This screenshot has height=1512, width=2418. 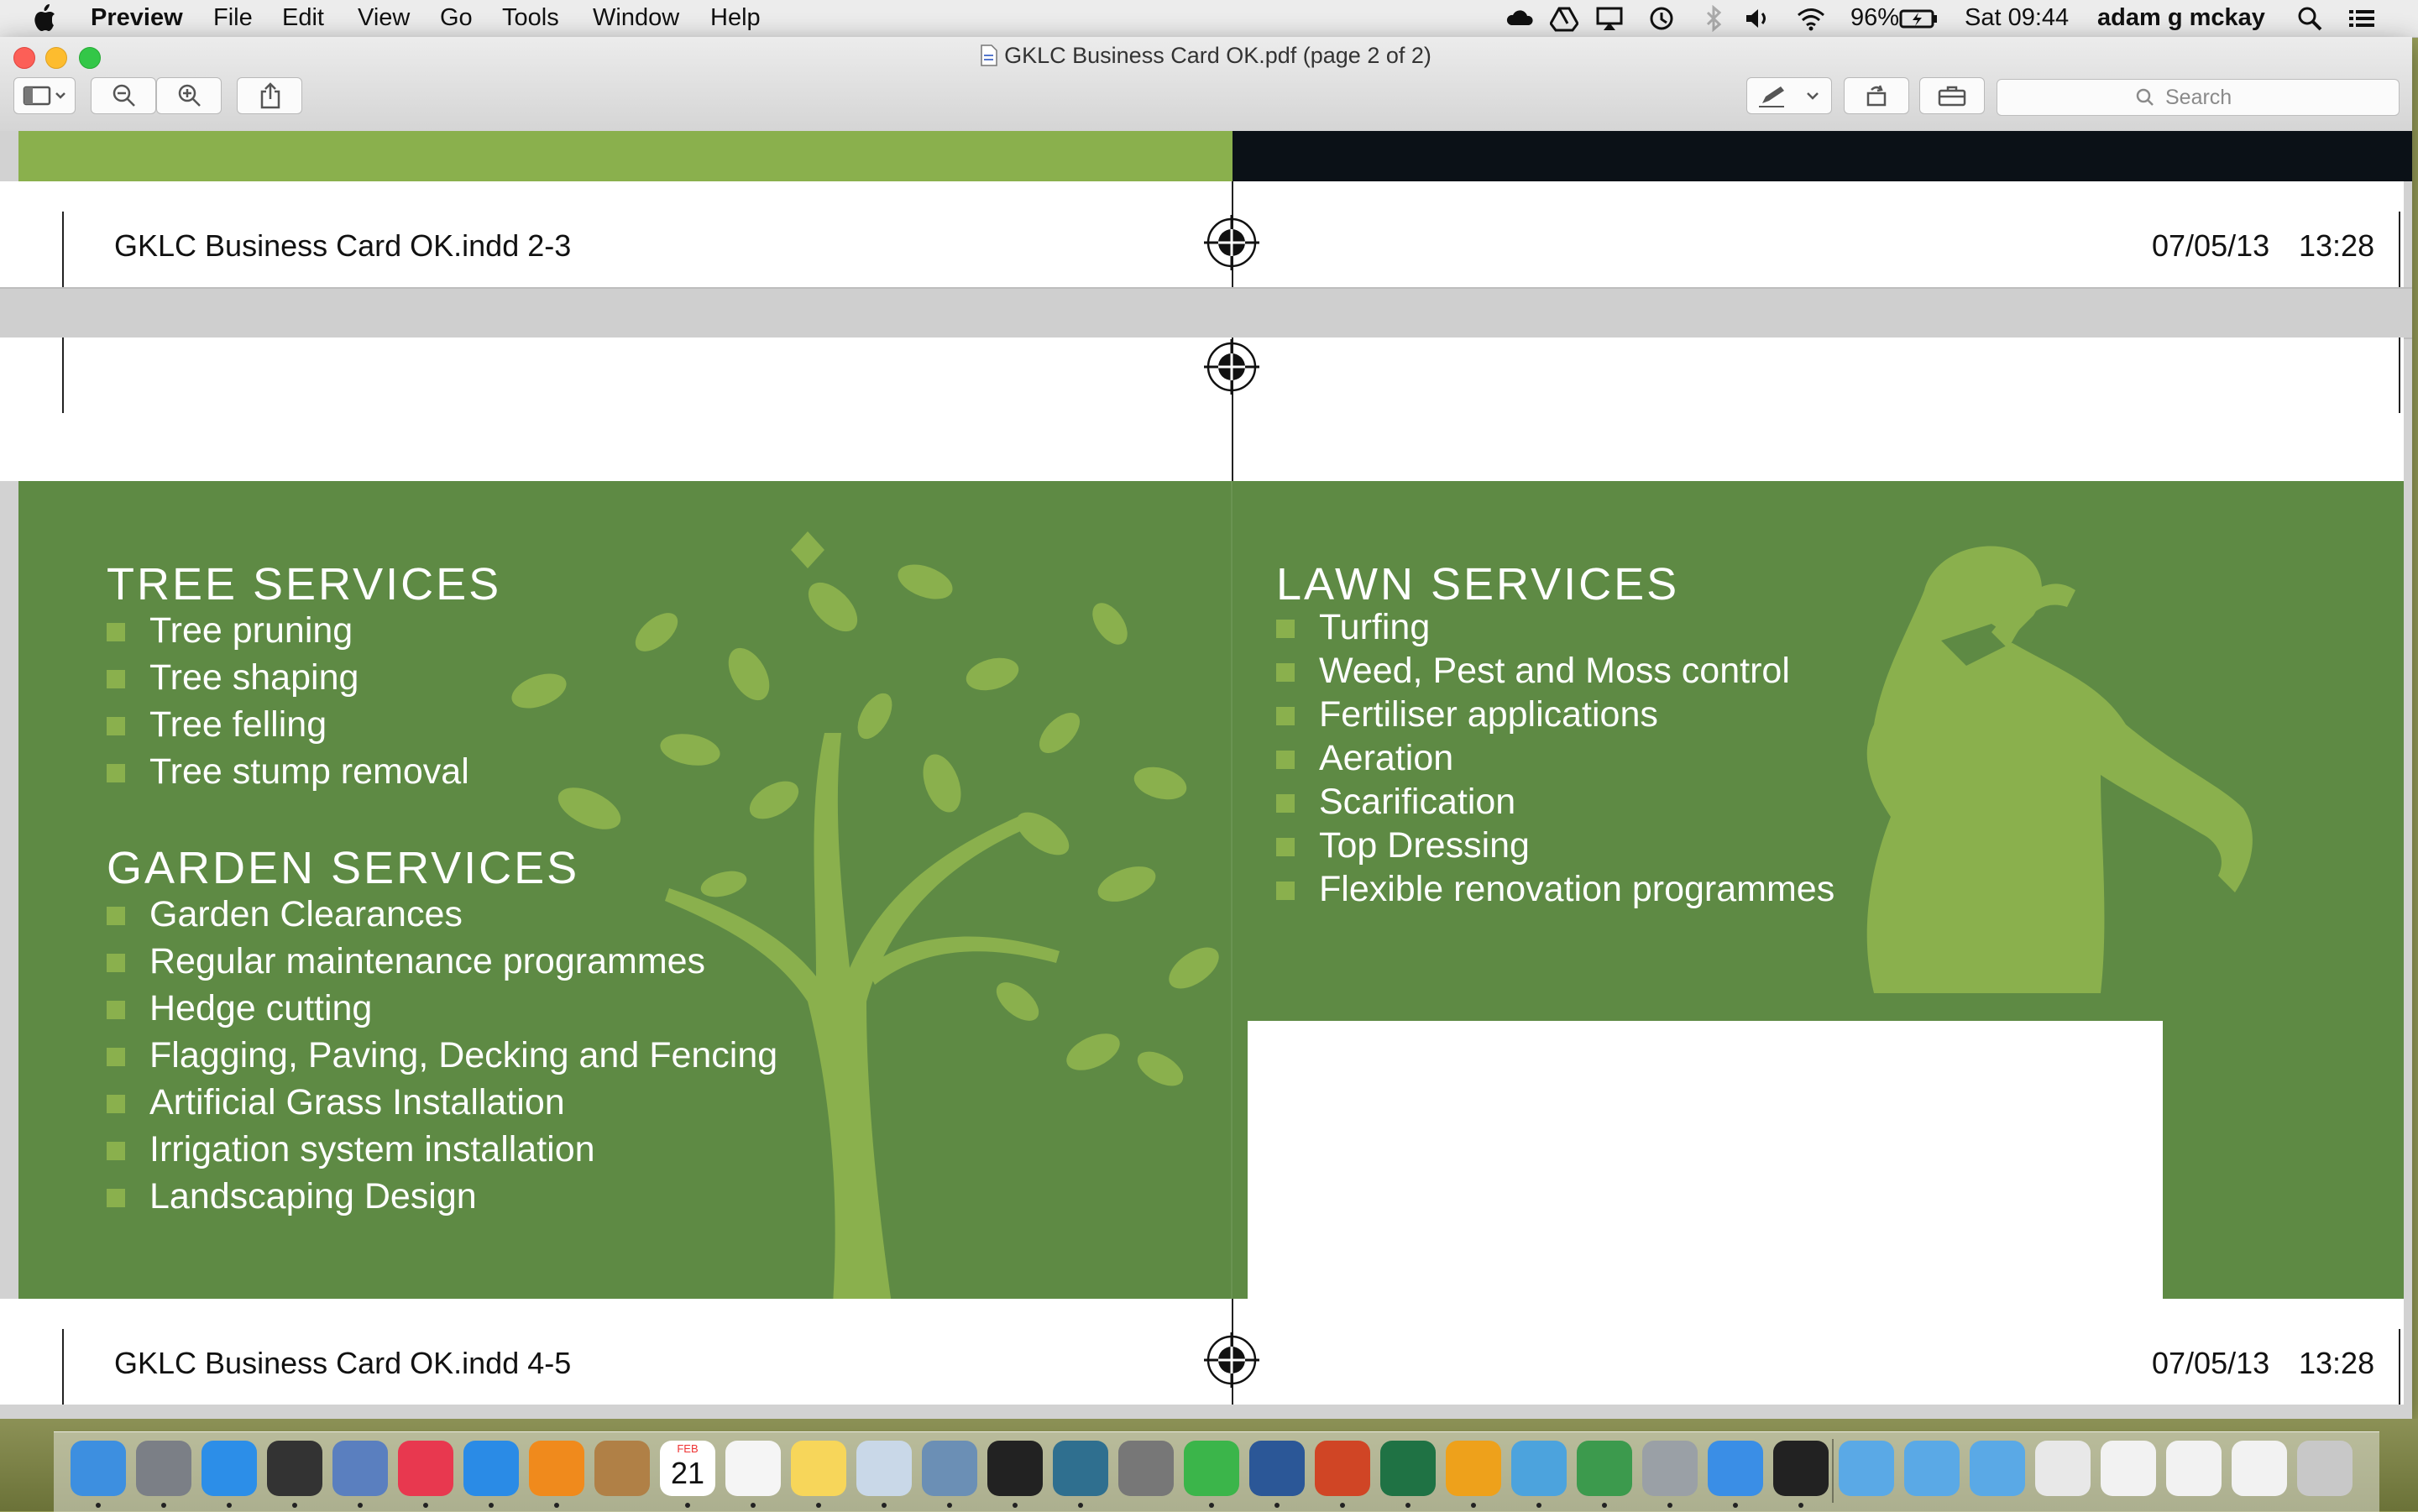 I want to click on folder-icon, so click(x=1866, y=1468).